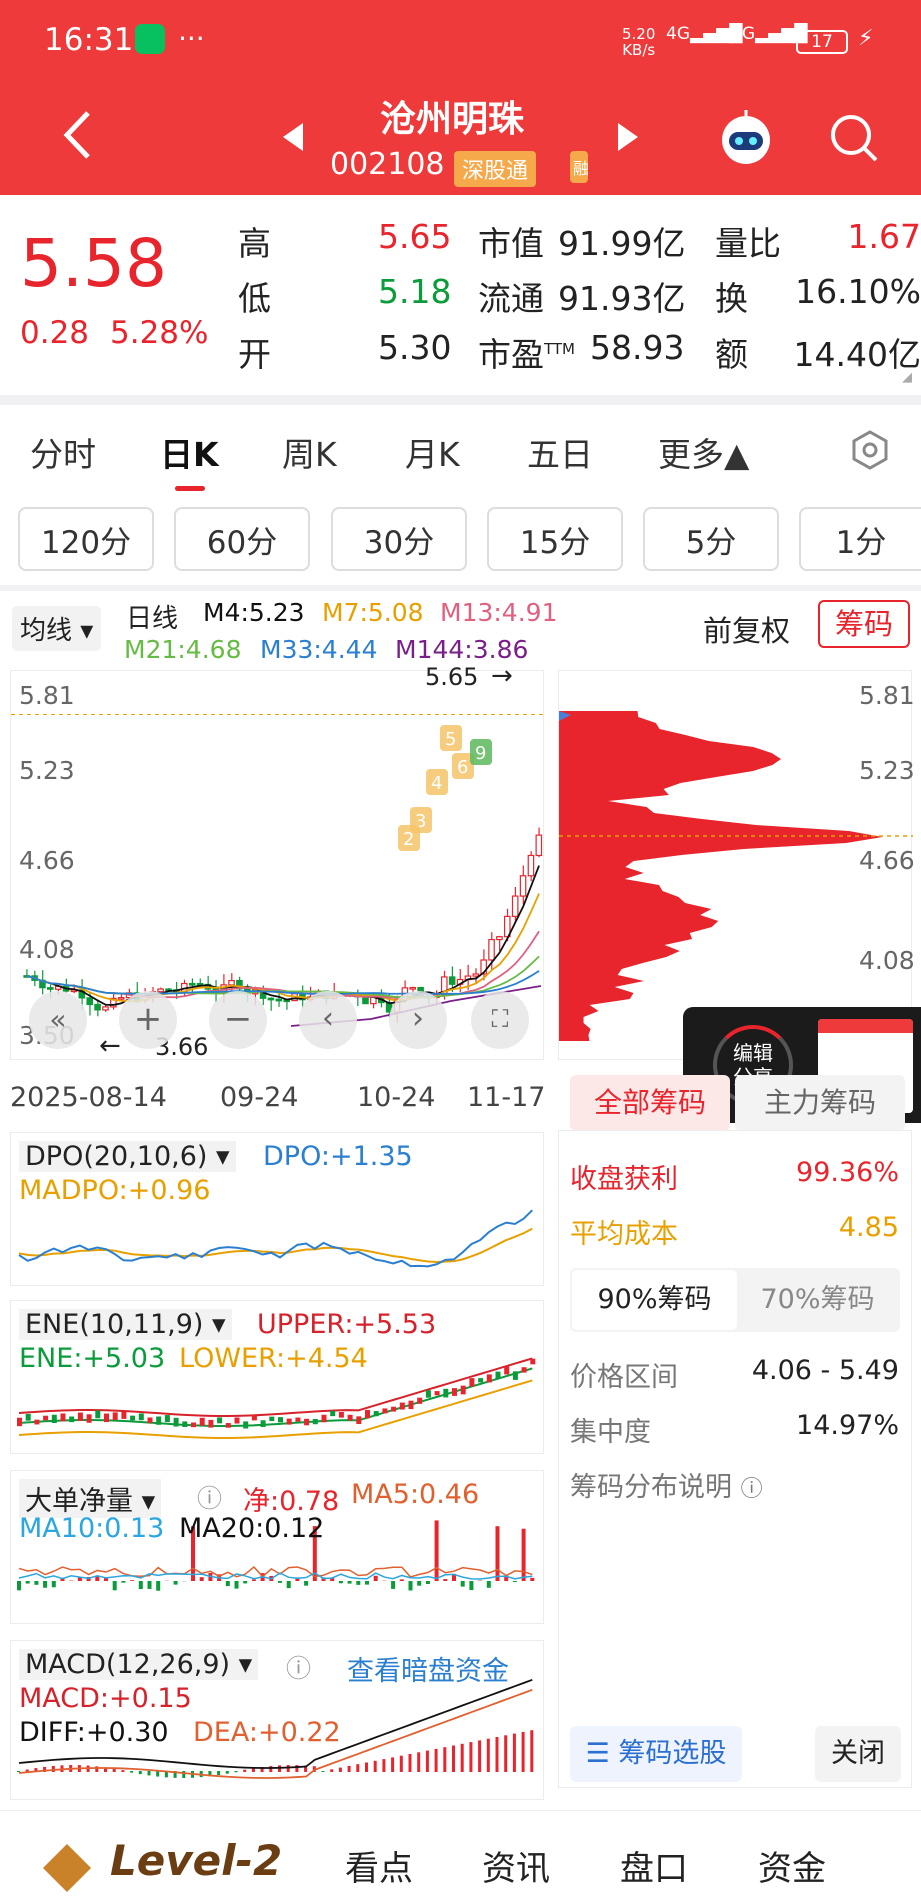 This screenshot has width=921, height=1900. What do you see at coordinates (55, 333) in the screenshot?
I see `price-change: 0.28` at bounding box center [55, 333].